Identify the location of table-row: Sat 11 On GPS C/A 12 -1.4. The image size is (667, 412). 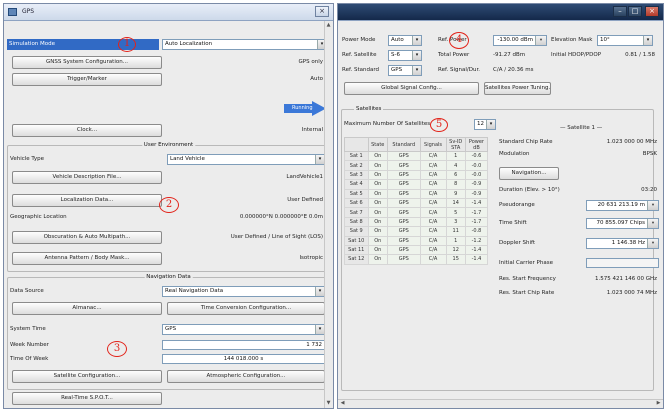
(416, 250).